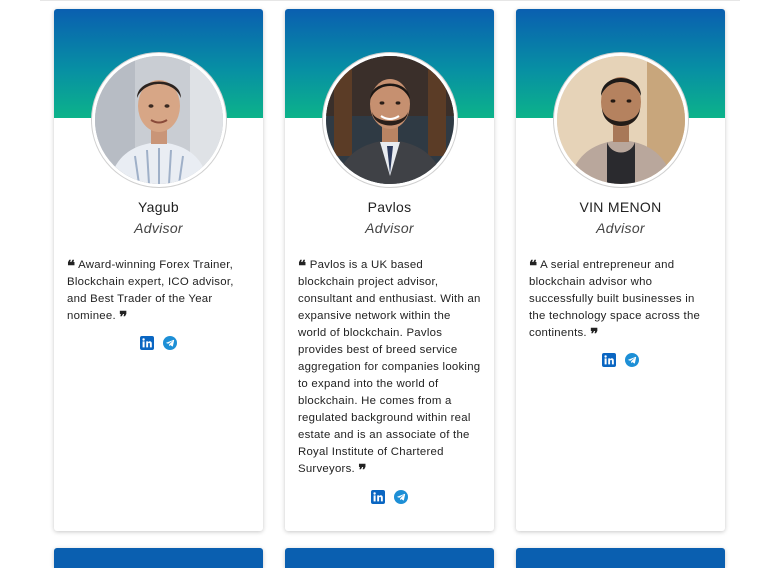 Image resolution: width=768 pixels, height=568 pixels. I want to click on member-name: Yagub, so click(158, 207).